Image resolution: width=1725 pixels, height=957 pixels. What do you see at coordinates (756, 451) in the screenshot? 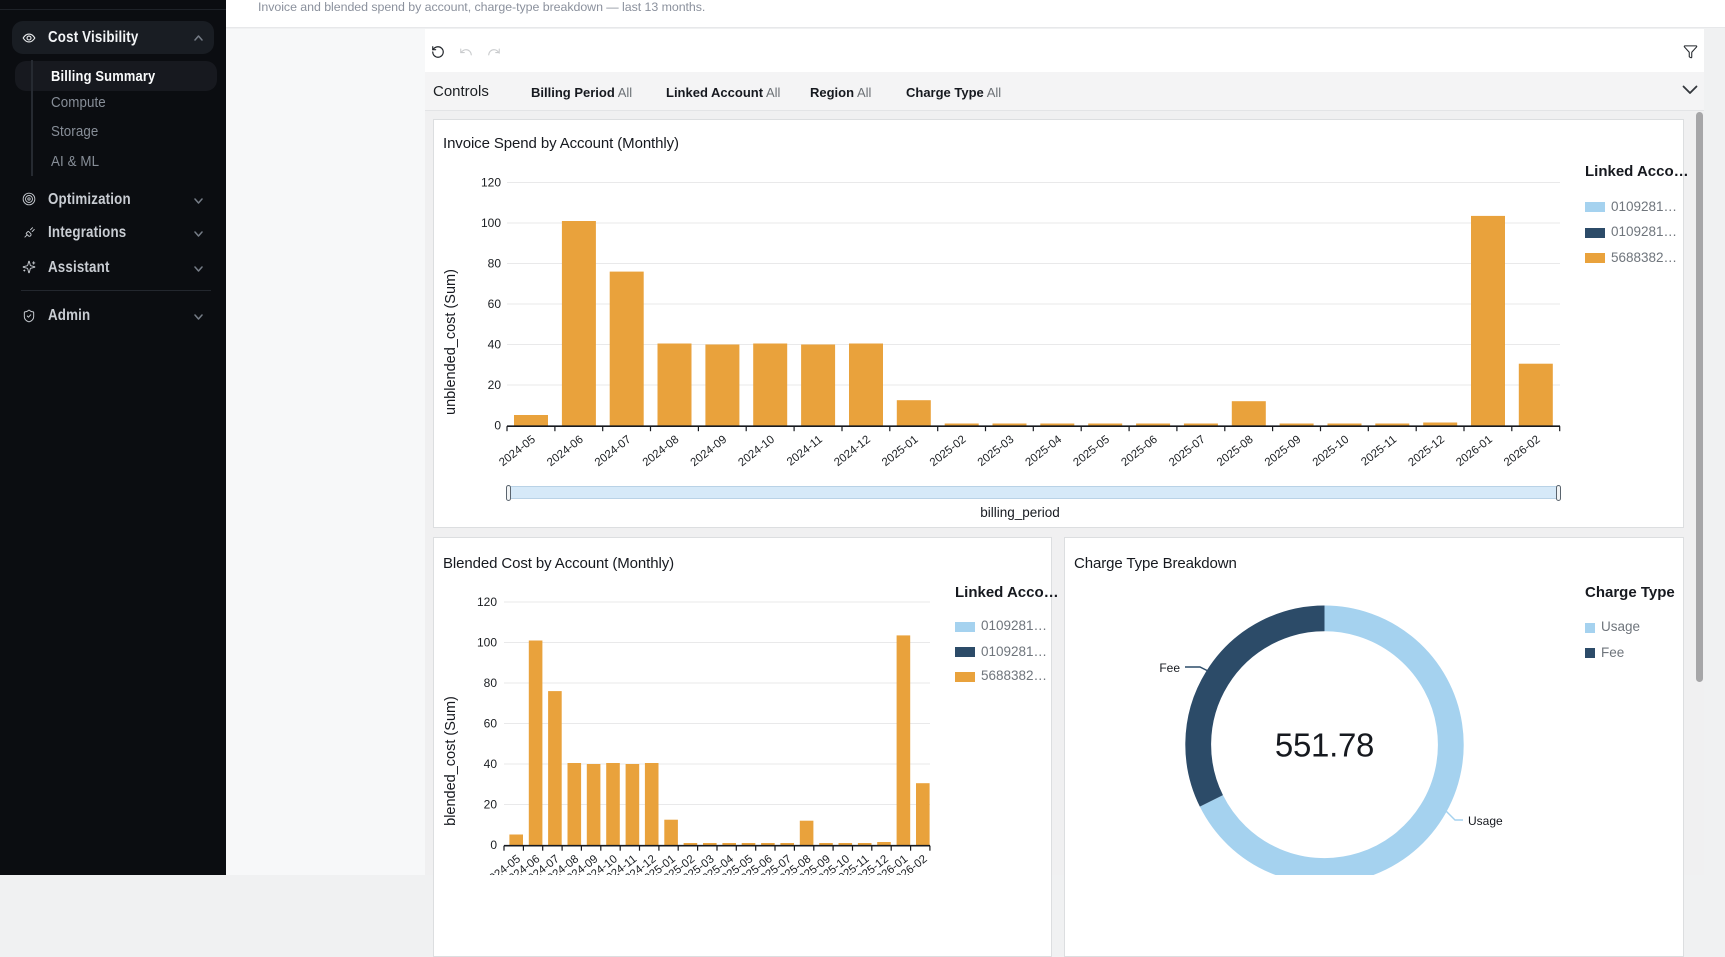
I see `svg-text: 2024-10` at bounding box center [756, 451].